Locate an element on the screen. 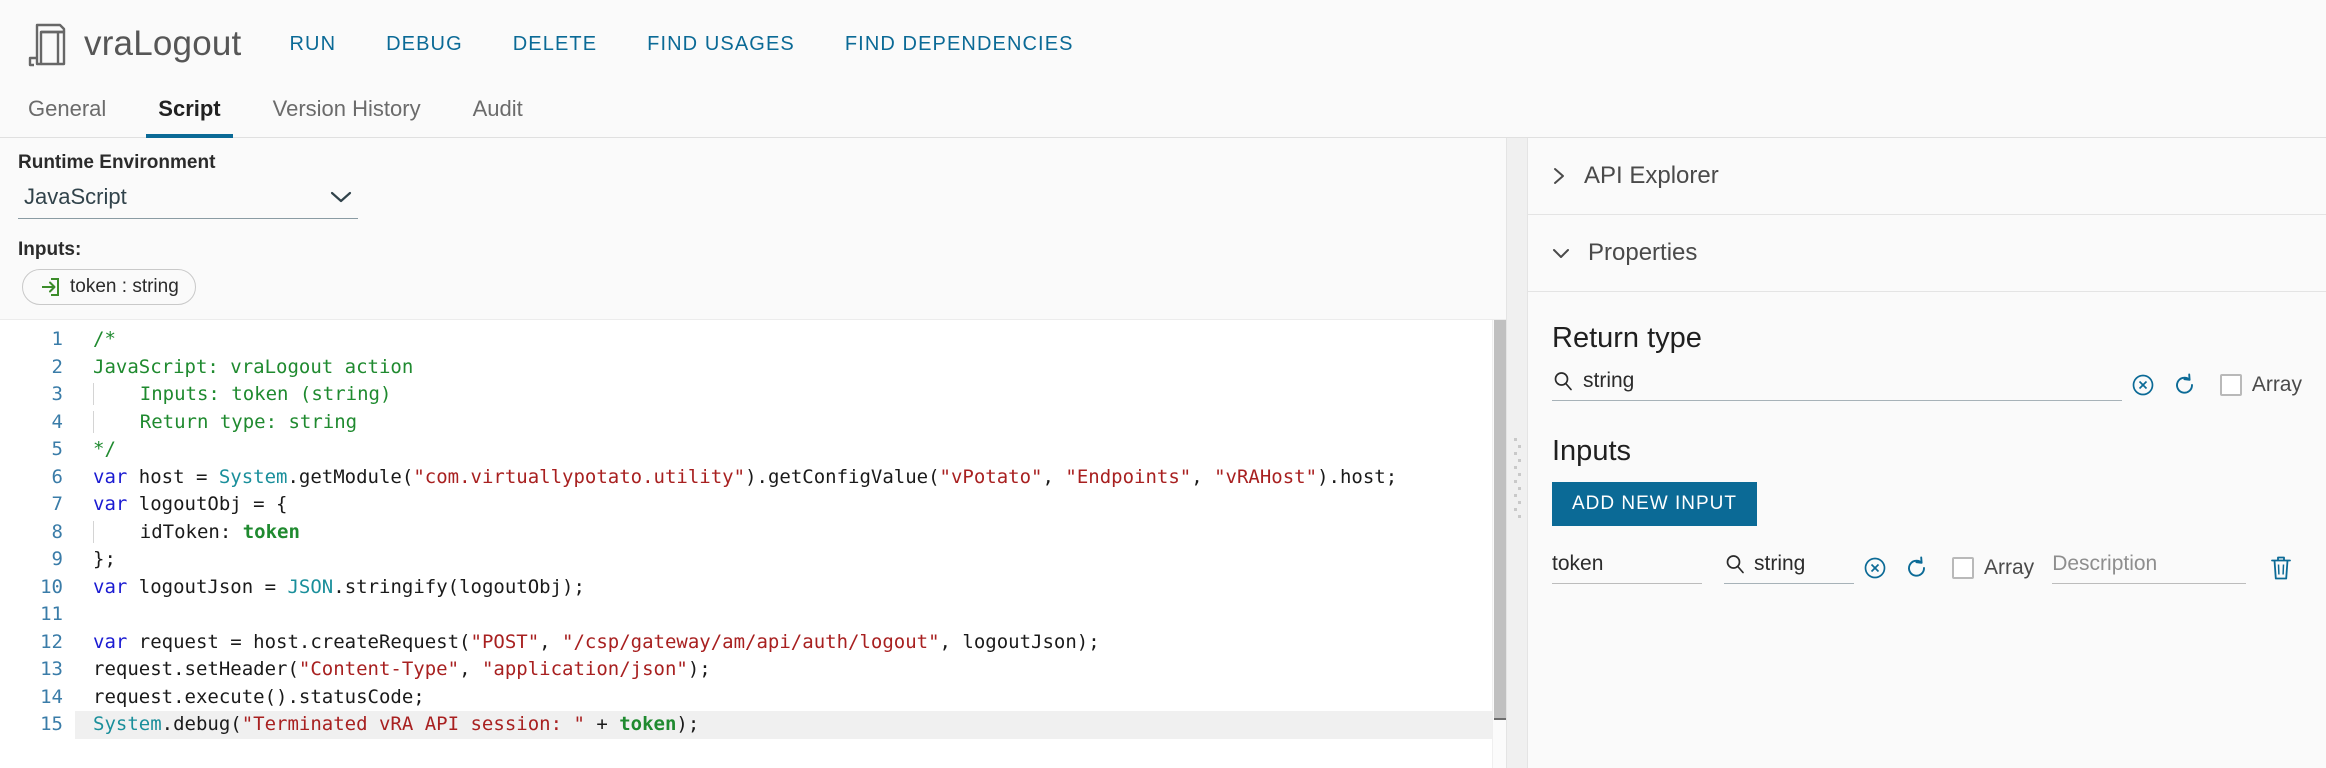  code-token: idToken: is located at coordinates (174, 531).